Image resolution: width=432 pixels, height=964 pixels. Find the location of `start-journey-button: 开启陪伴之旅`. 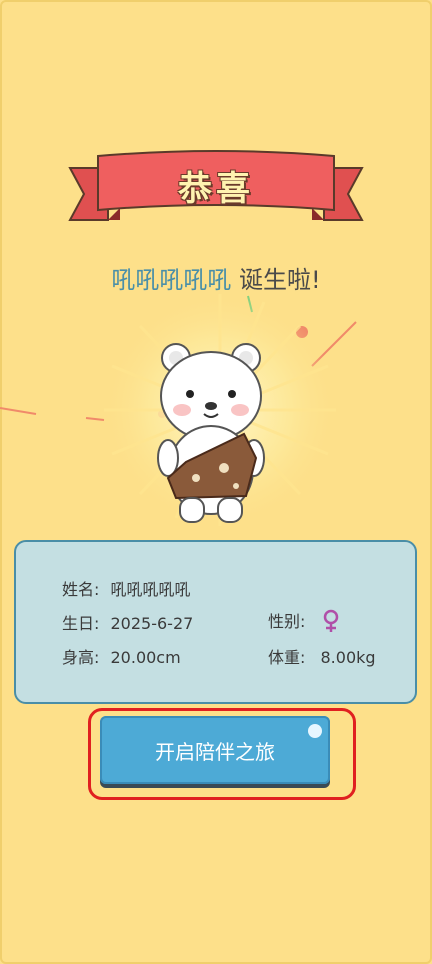

start-journey-button: 开启陪伴之旅 is located at coordinates (215, 750).